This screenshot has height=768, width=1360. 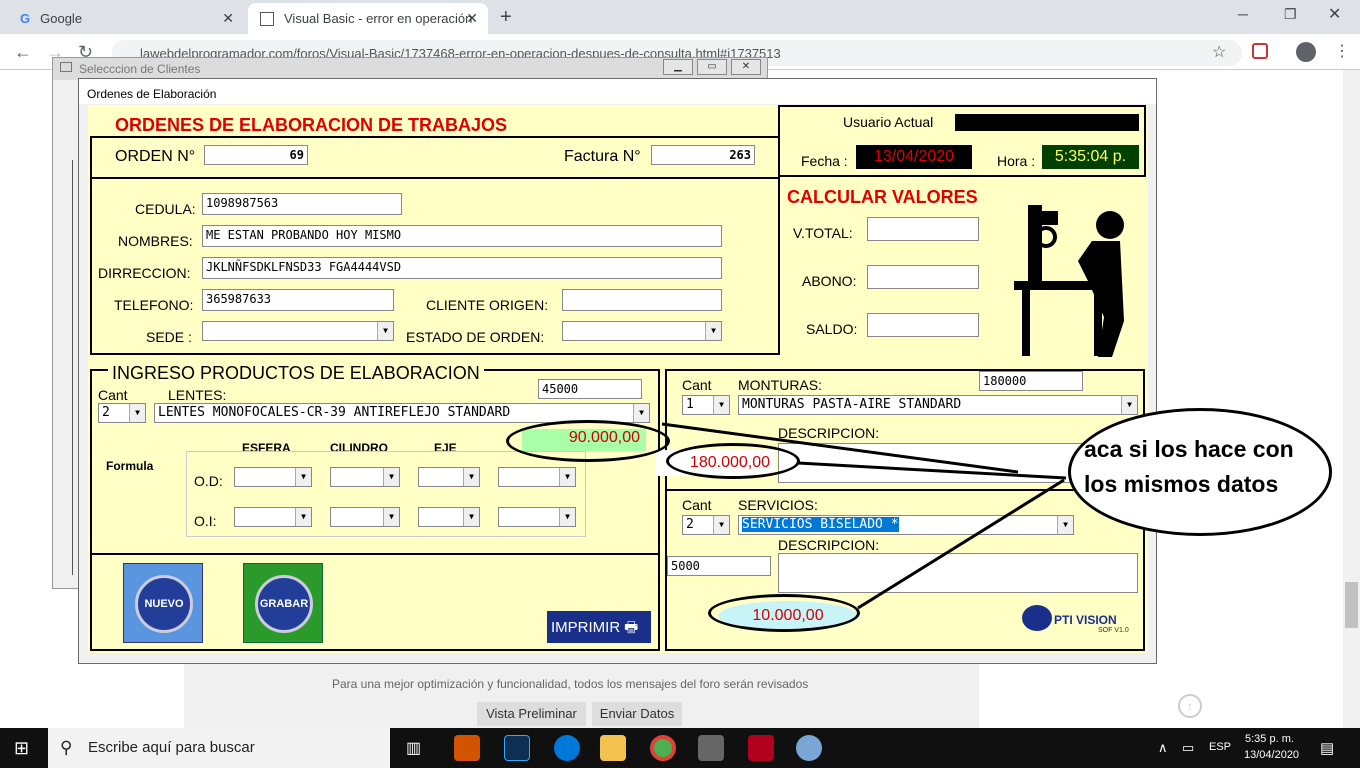 What do you see at coordinates (1334, 14) in the screenshot?
I see `close-window-icon: ✕` at bounding box center [1334, 14].